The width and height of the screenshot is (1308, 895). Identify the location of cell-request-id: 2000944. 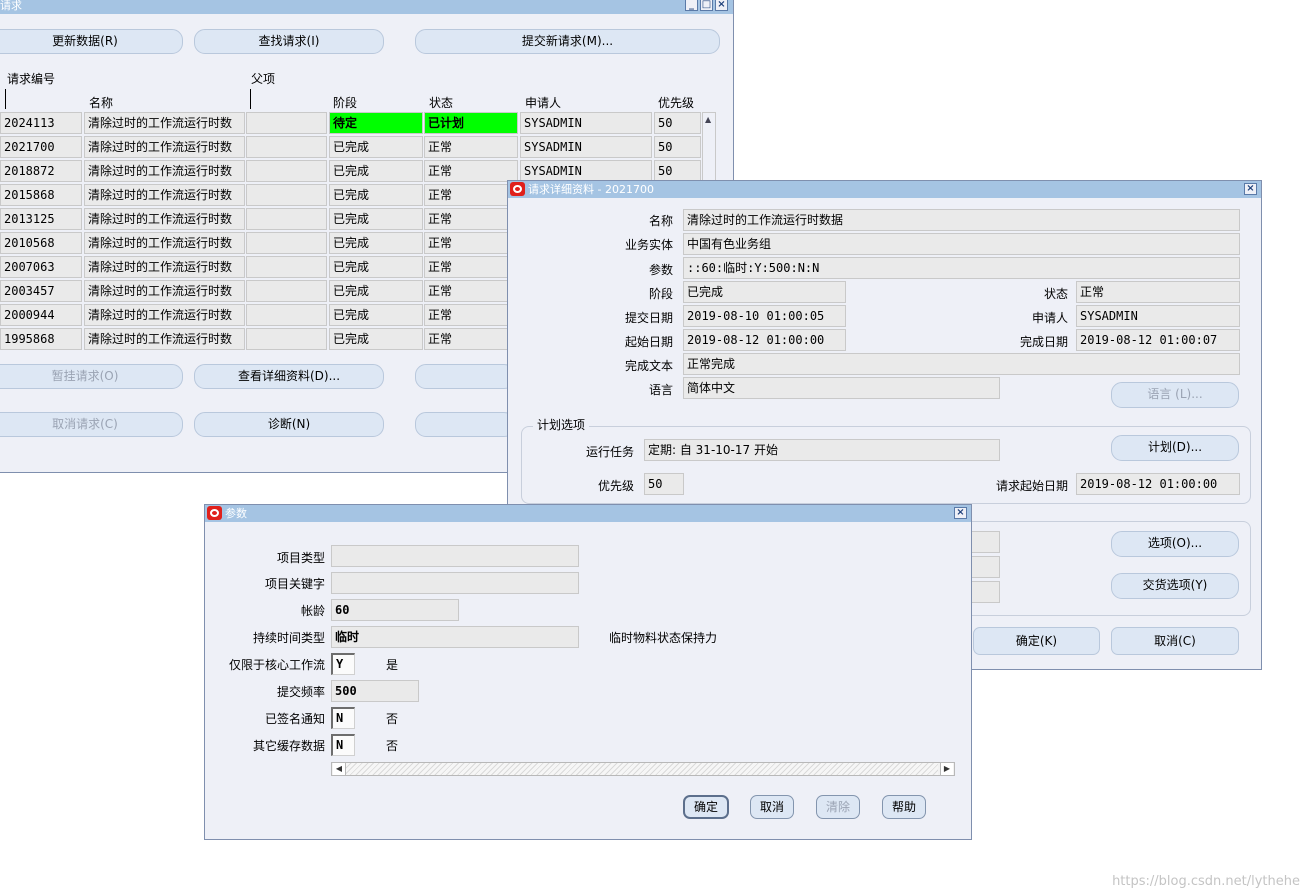
(41, 315).